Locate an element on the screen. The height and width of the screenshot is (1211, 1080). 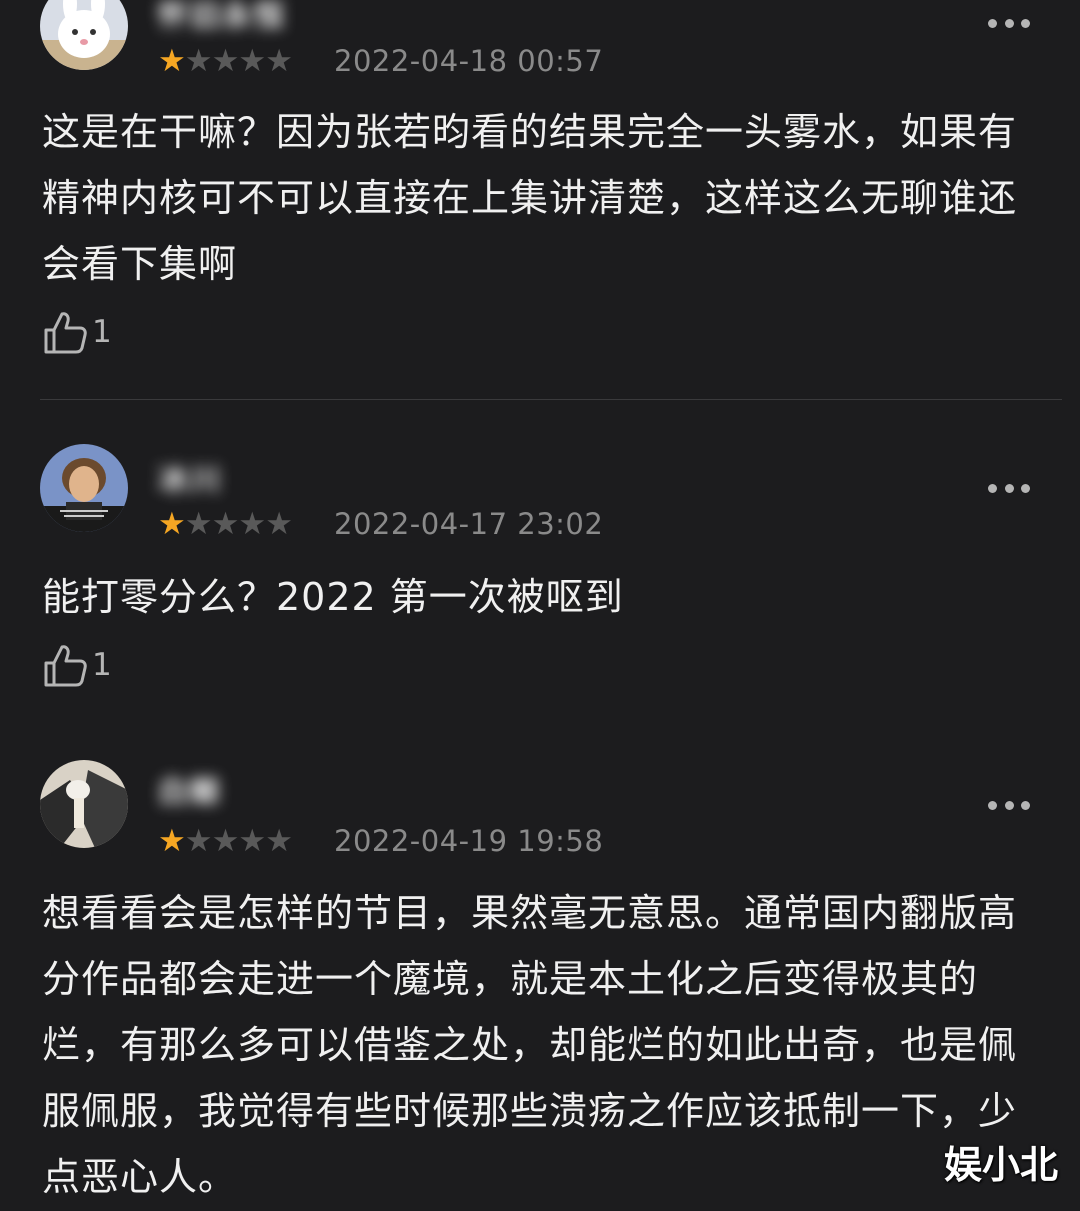
review-date: 2022-04-19 19:58 is located at coordinates (469, 841).